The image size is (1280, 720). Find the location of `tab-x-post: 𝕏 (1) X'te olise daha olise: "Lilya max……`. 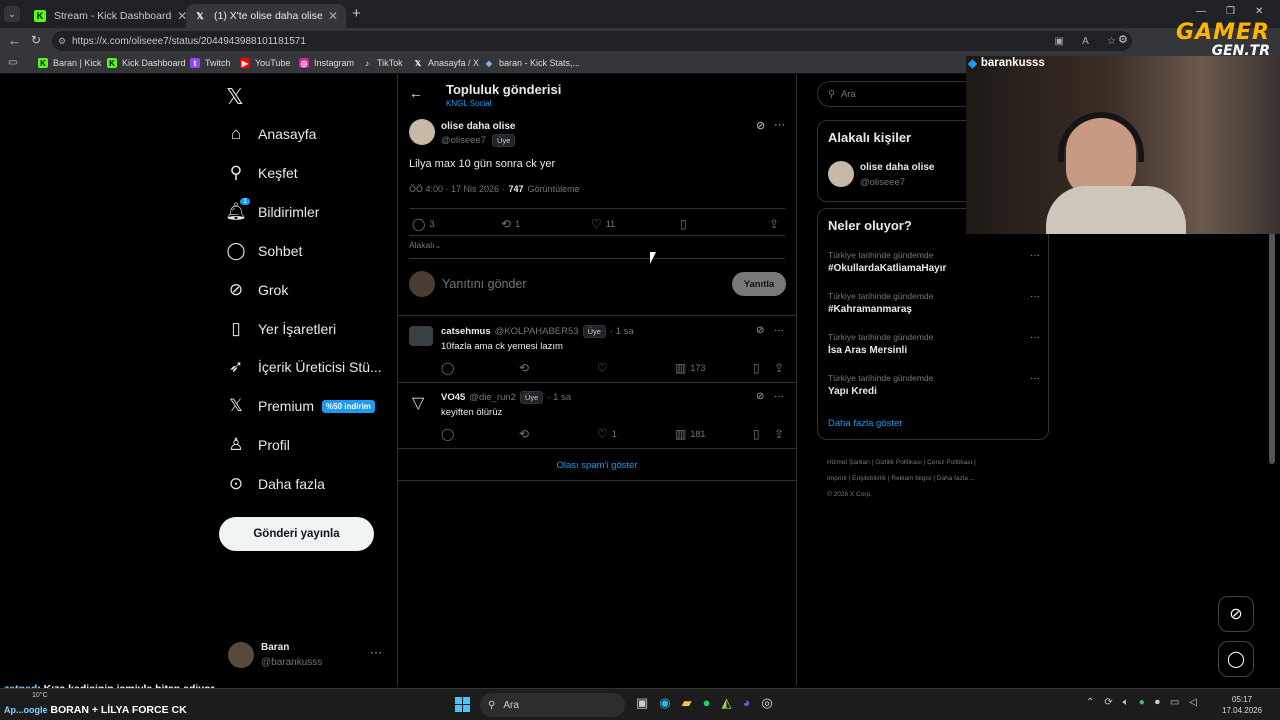

tab-x-post: 𝕏 (1) X'te olise daha olise: "Lilya max…… is located at coordinates (266, 16).